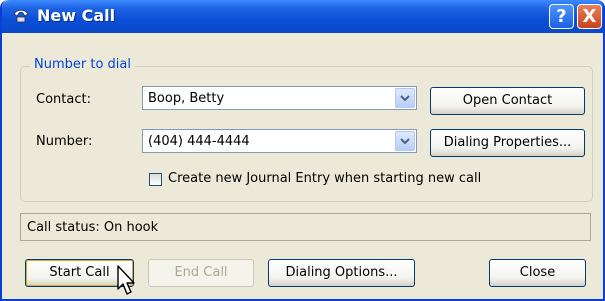  I want to click on mouse-pointer-icon, so click(126, 280).